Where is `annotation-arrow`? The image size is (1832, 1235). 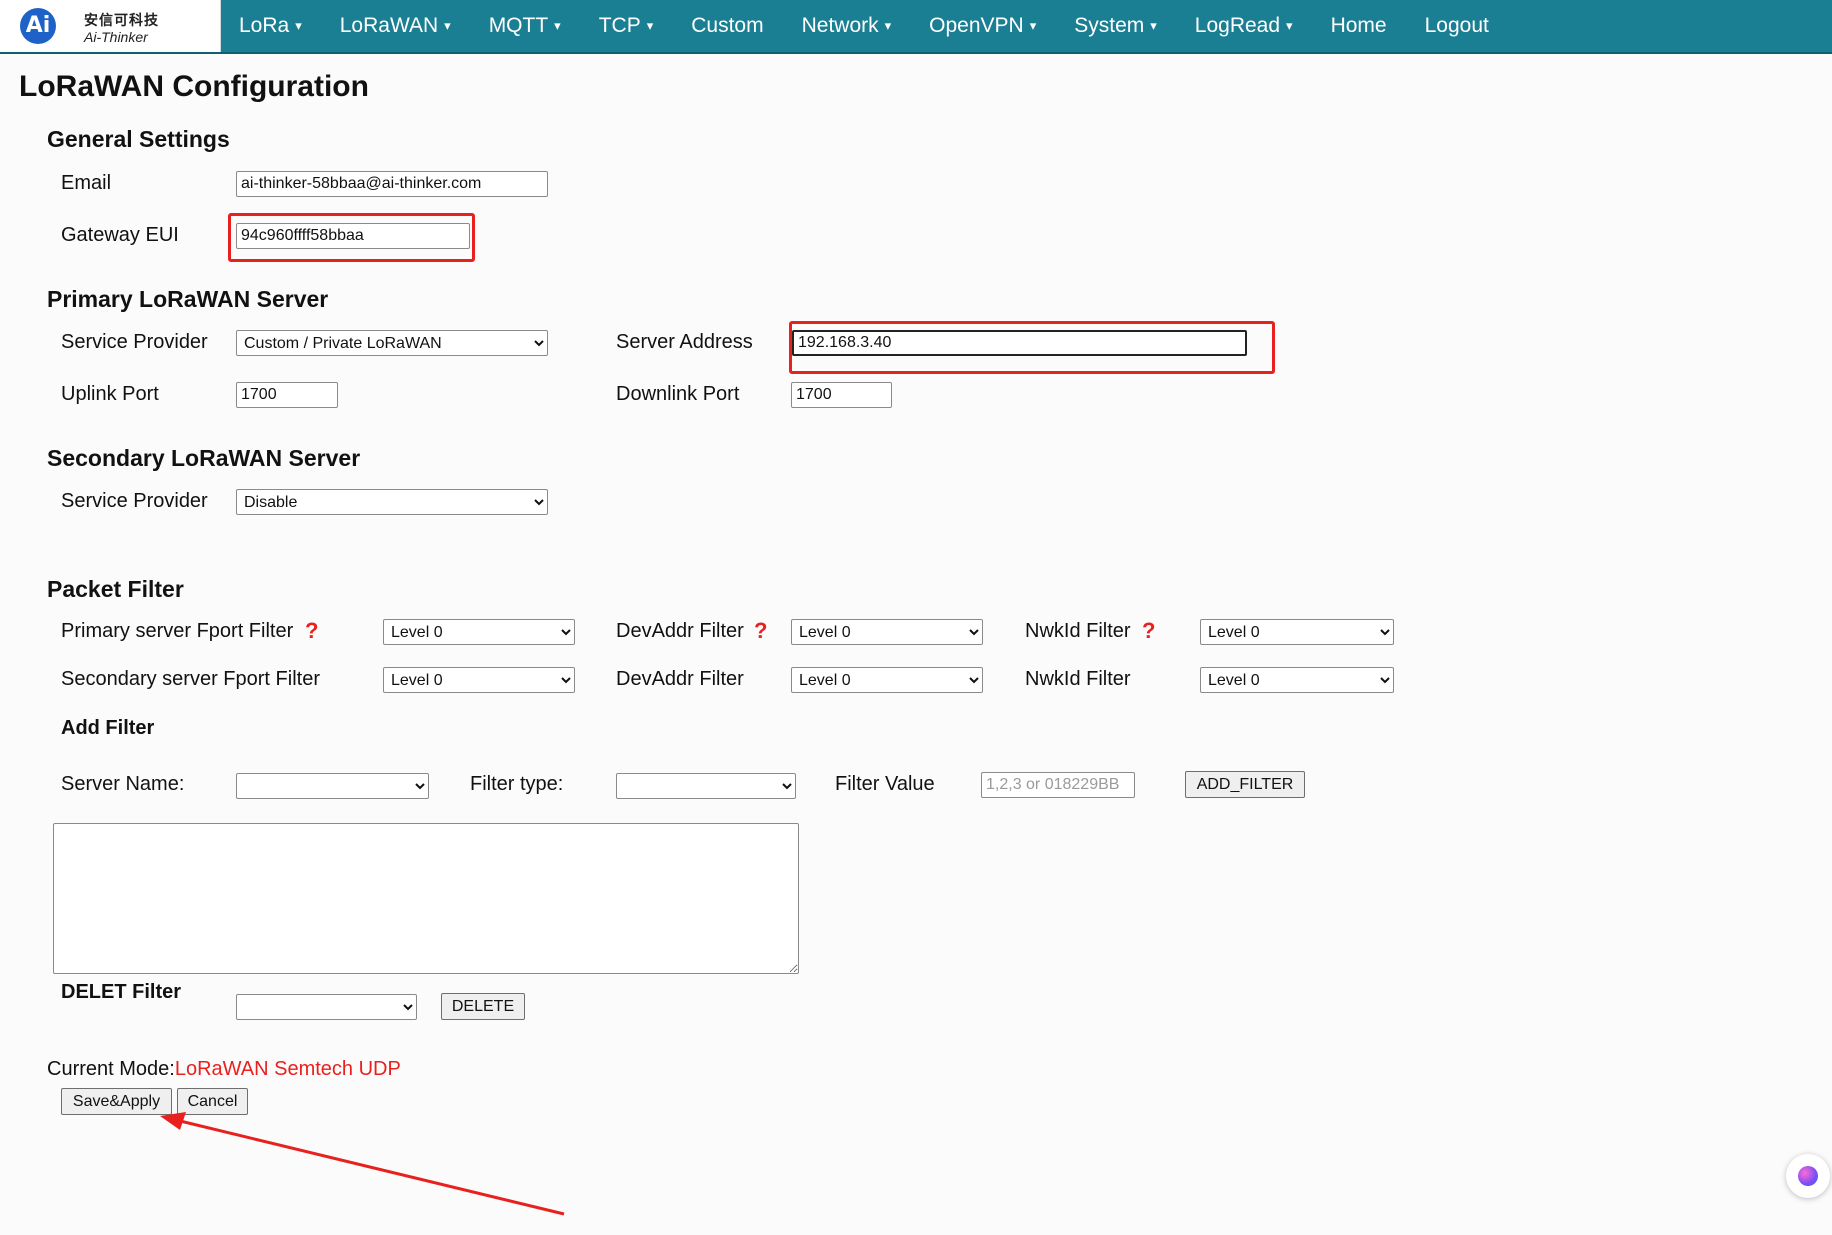 annotation-arrow is located at coordinates (362, 1164).